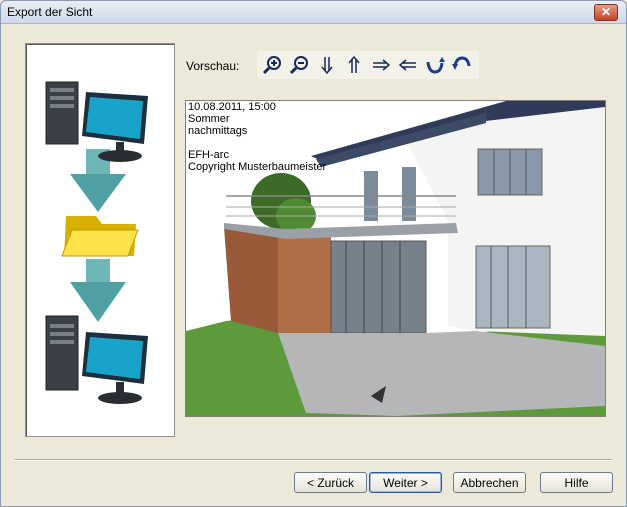 Image resolution: width=627 pixels, height=507 pixels. What do you see at coordinates (408, 65) in the screenshot?
I see `arrow-left-icon` at bounding box center [408, 65].